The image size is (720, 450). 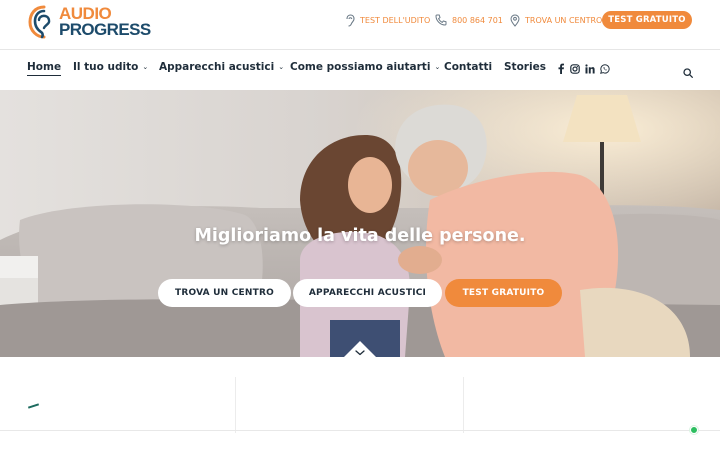 I want to click on hero-title: Miglioriamo la vita delle persone., so click(x=360, y=236).